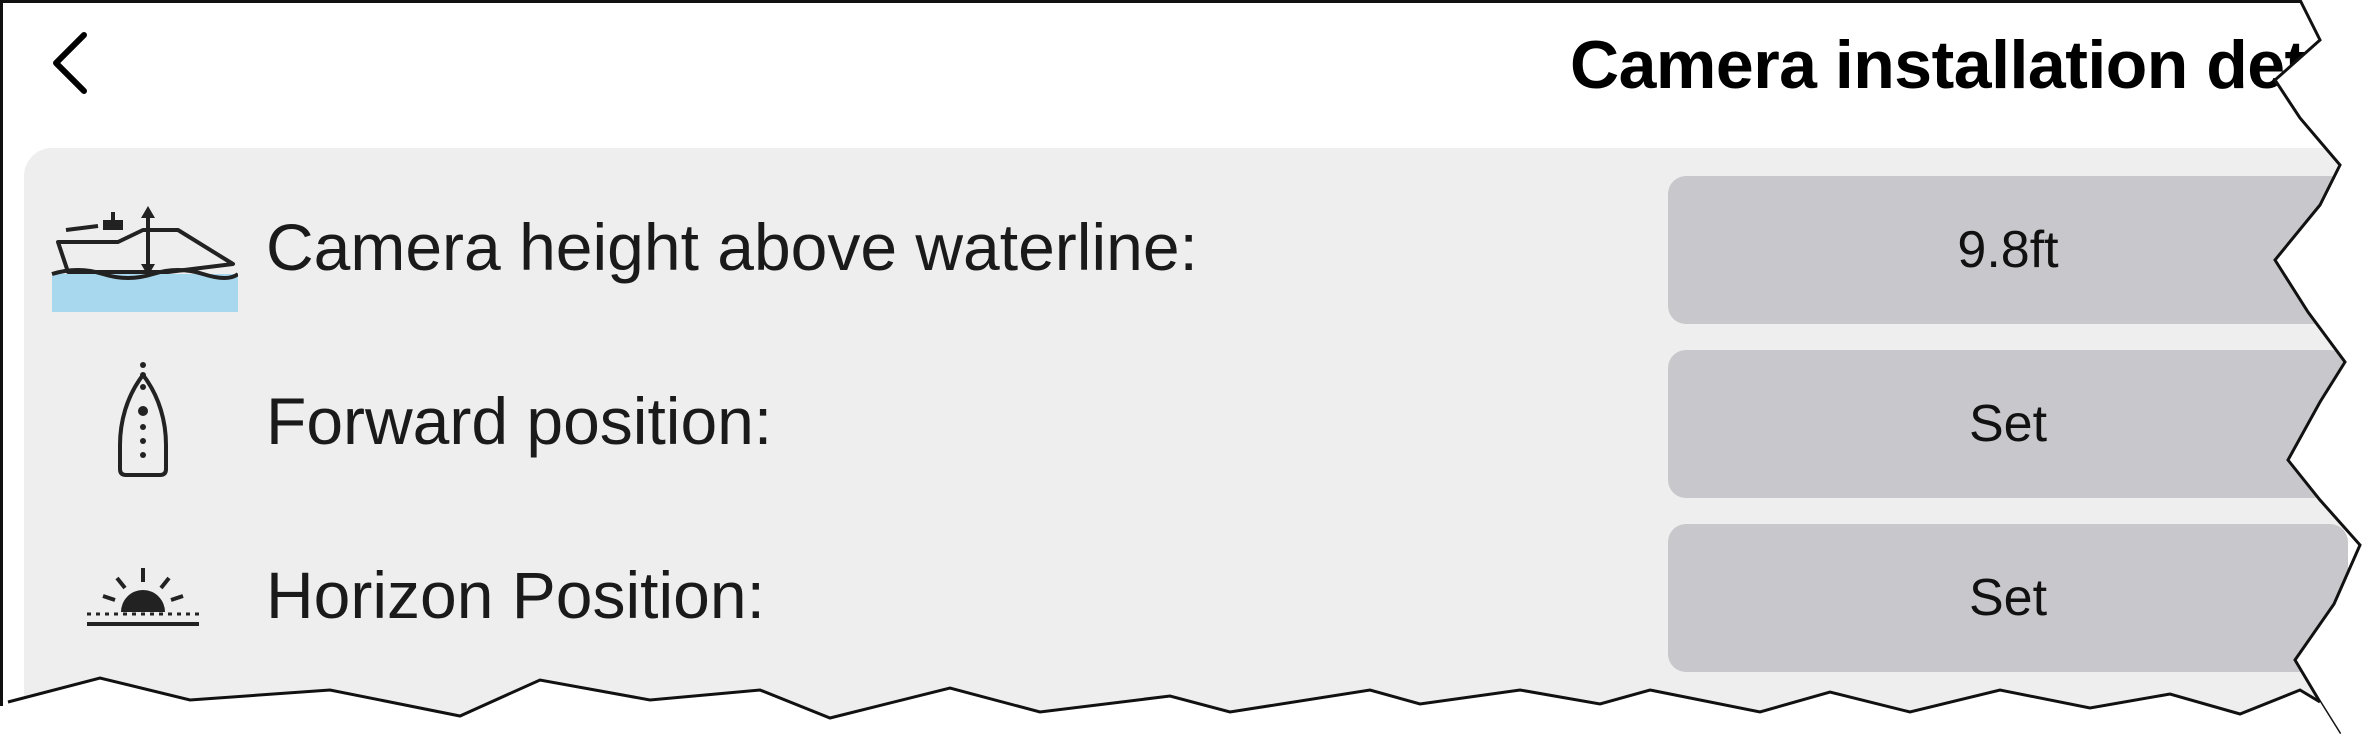 This screenshot has width=2363, height=734. I want to click on chevron-left-icon, so click(70, 63).